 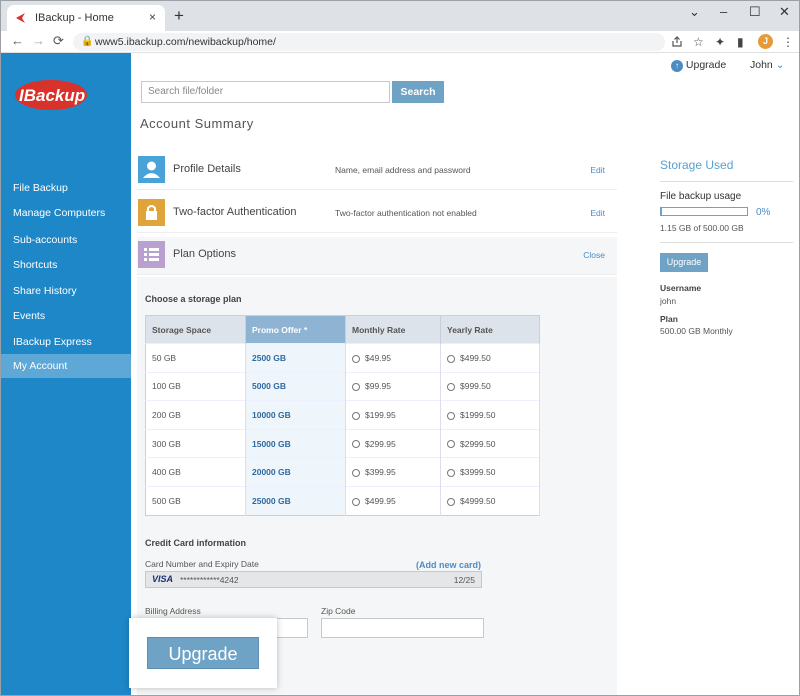 I want to click on promo-offer-cell: 5000 GB, so click(x=295, y=386).